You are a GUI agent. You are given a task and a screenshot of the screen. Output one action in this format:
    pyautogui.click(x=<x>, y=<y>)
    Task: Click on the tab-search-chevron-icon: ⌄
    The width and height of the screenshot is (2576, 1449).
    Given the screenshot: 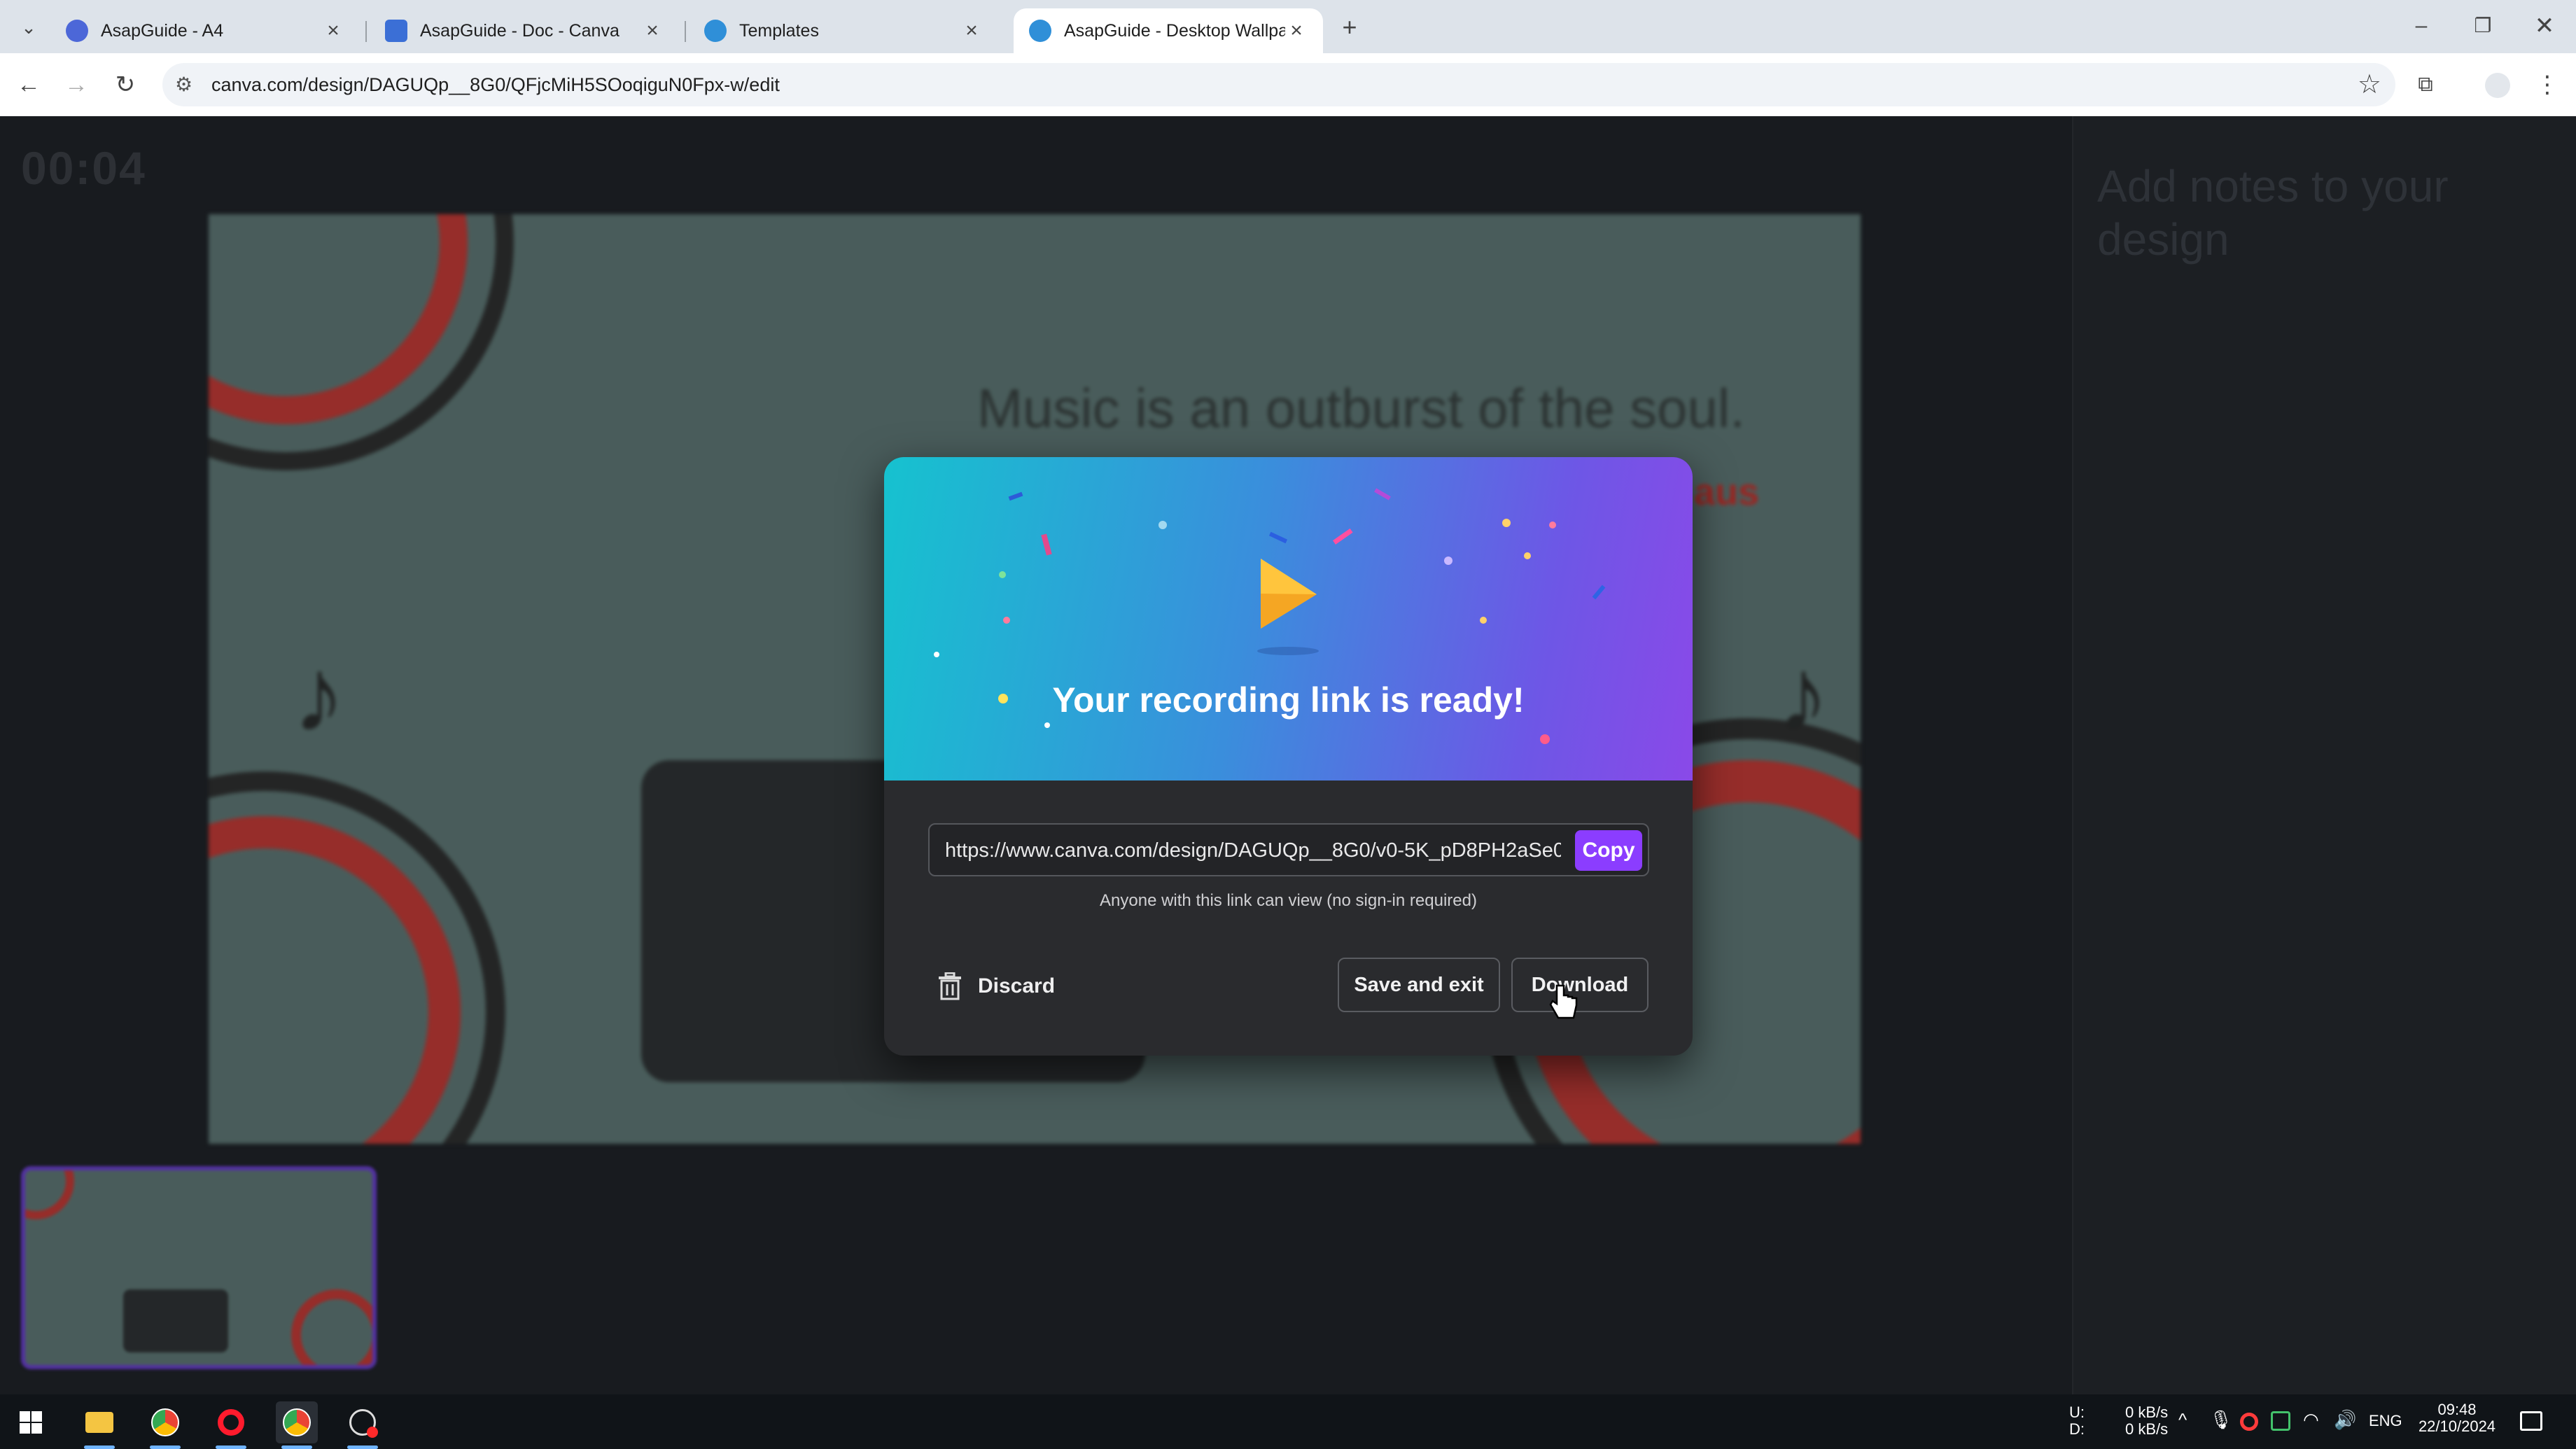 What is the action you would take?
    pyautogui.click(x=29, y=27)
    